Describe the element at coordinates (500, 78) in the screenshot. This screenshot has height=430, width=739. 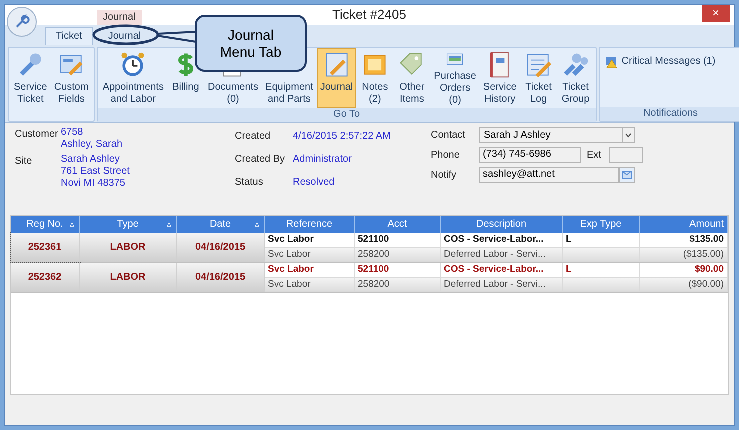
I see `ribbon-button: Service History` at that location.